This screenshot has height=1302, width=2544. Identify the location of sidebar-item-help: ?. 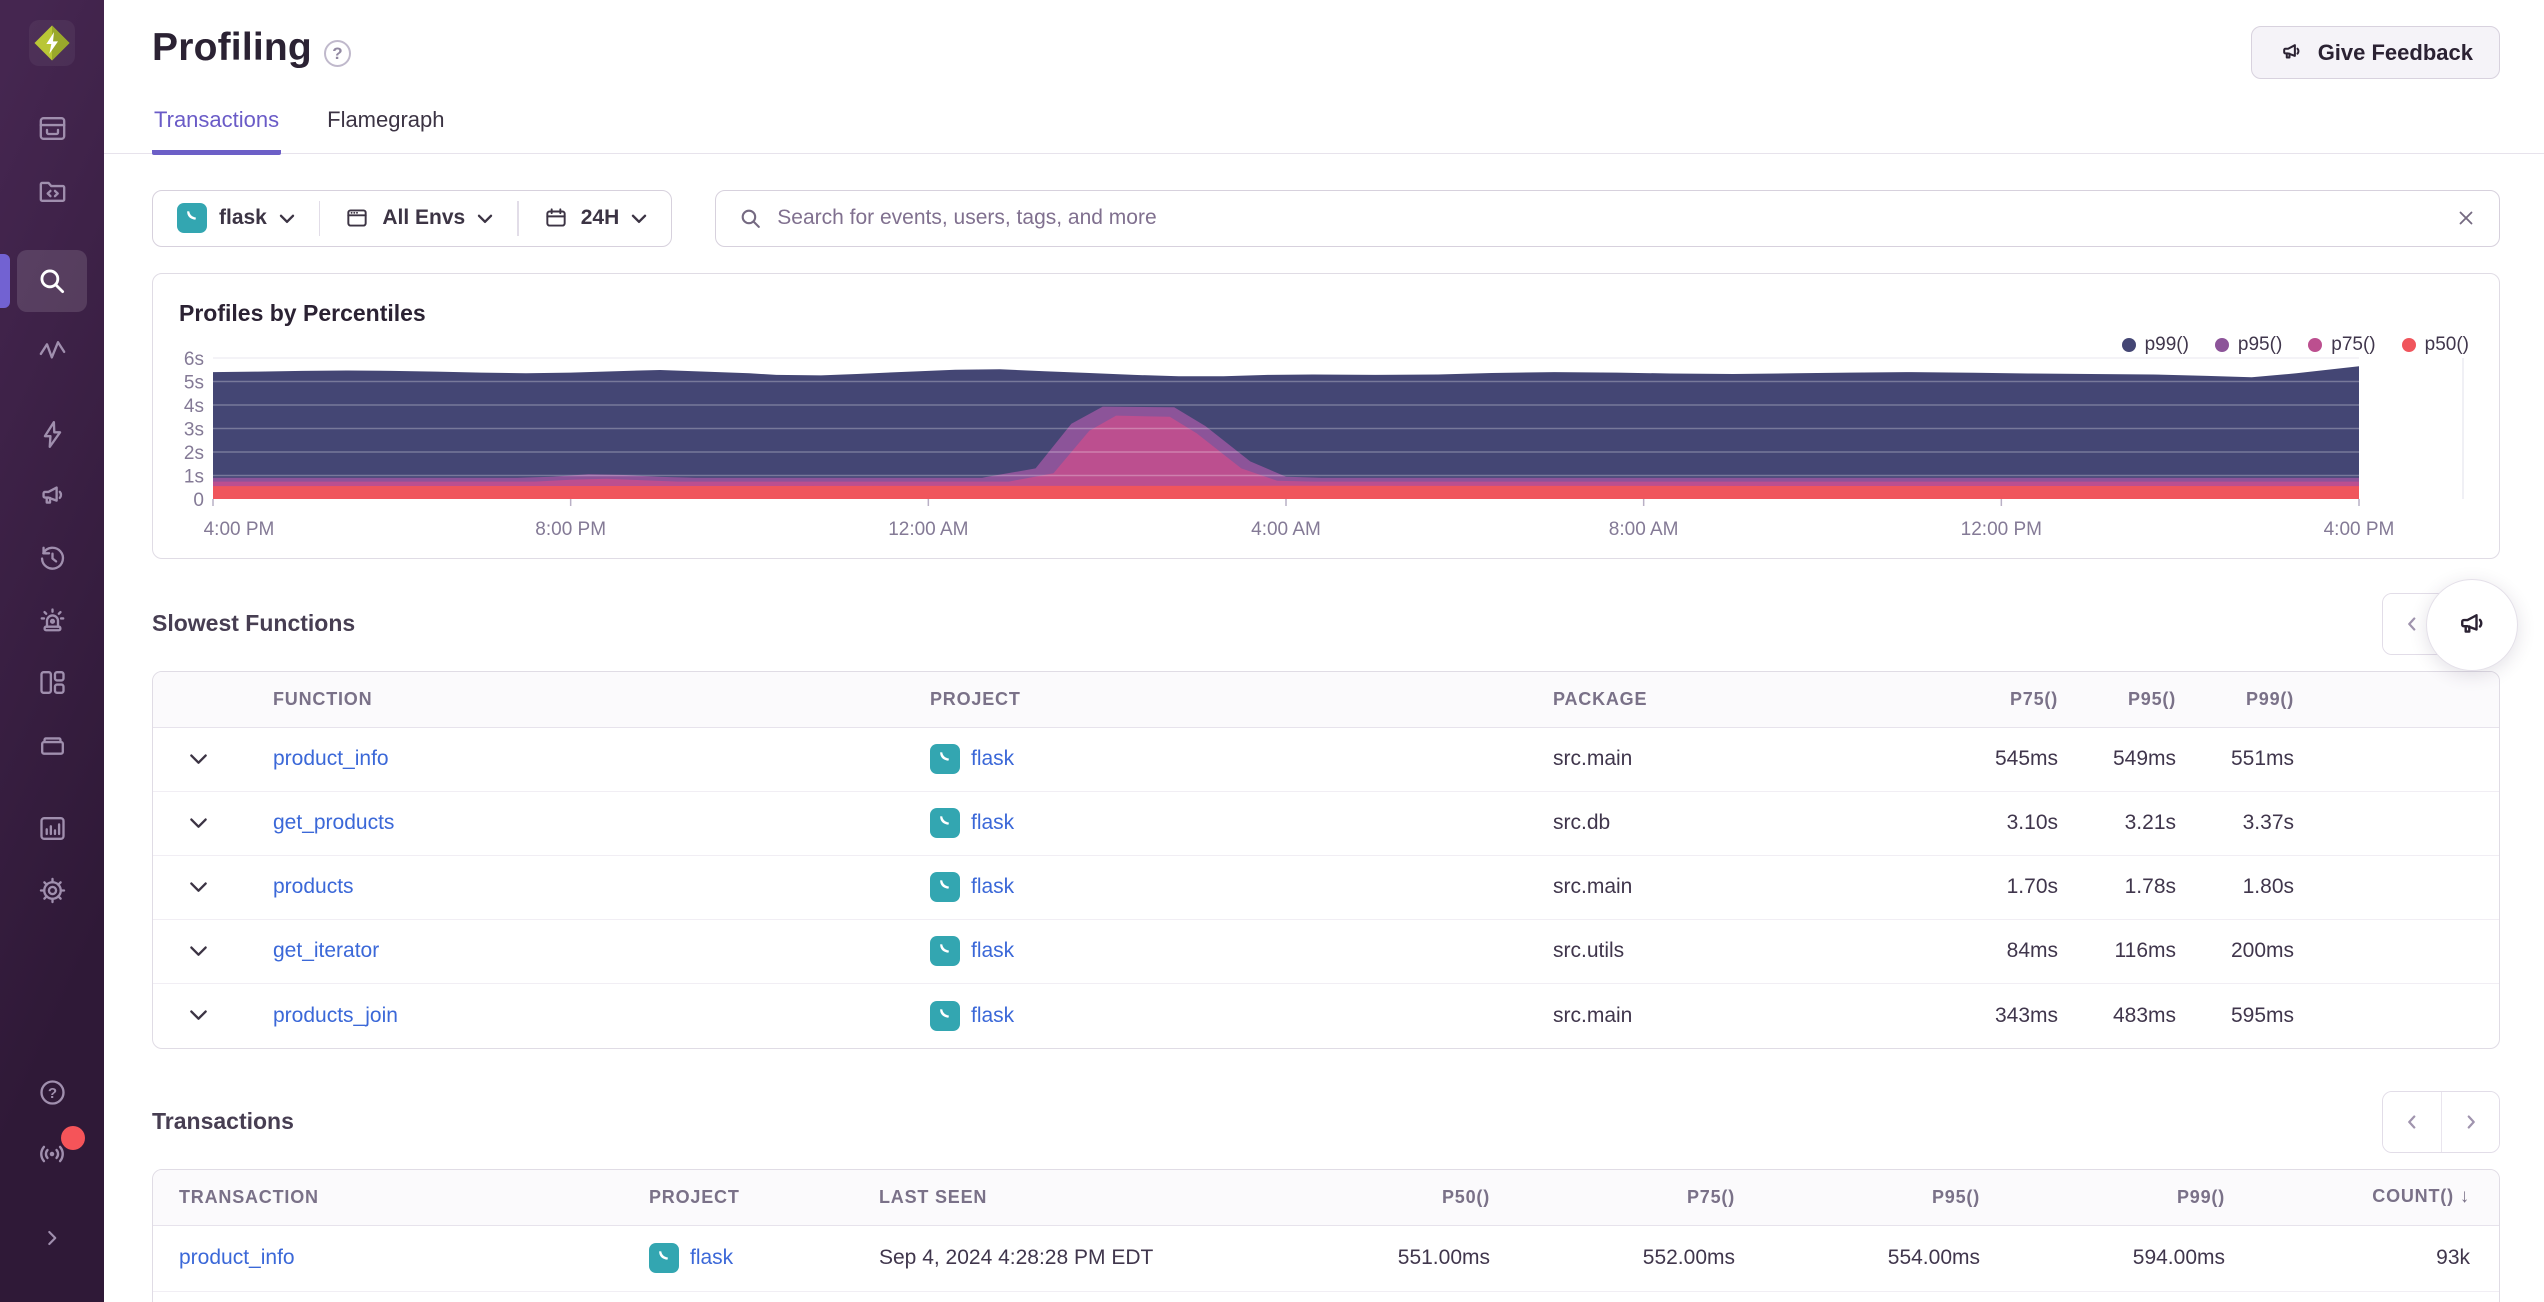
(52, 1092).